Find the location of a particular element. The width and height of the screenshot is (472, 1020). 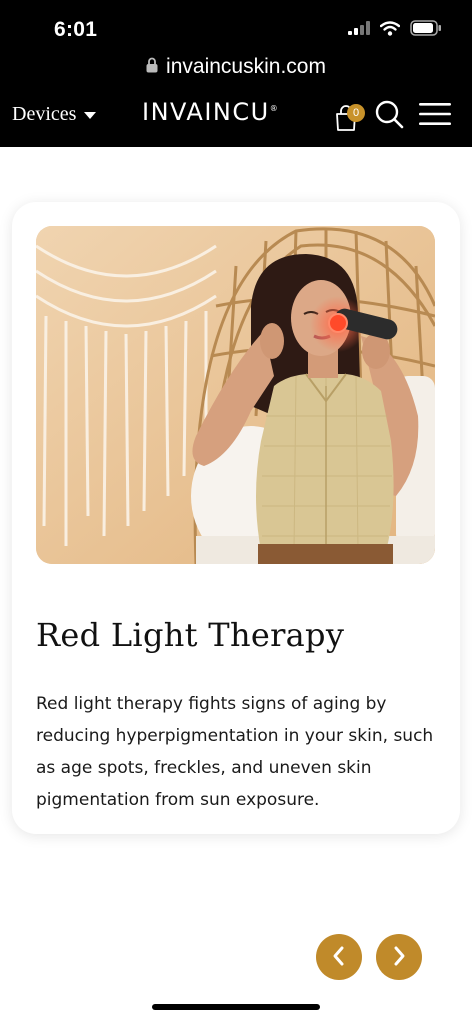

status-bar: 6:01 is located at coordinates (236, 24).